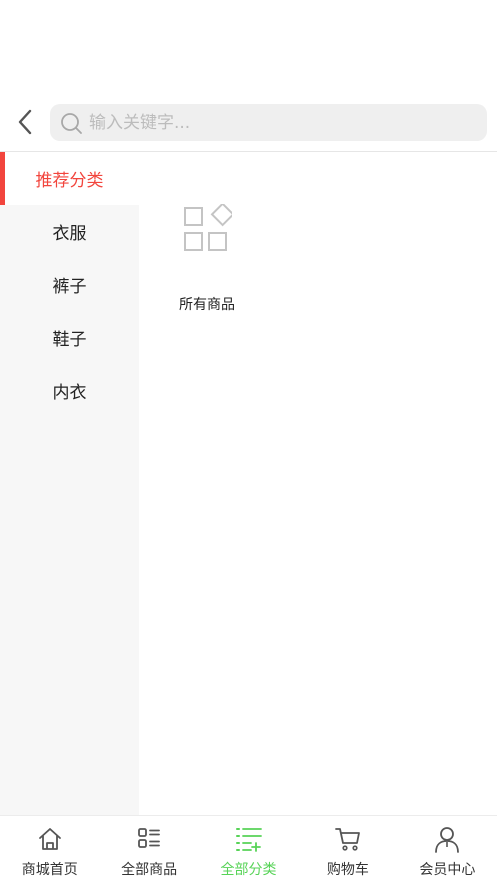 This screenshot has height=883, width=497. What do you see at coordinates (447, 870) in the screenshot?
I see `tab-label: 会员中心` at bounding box center [447, 870].